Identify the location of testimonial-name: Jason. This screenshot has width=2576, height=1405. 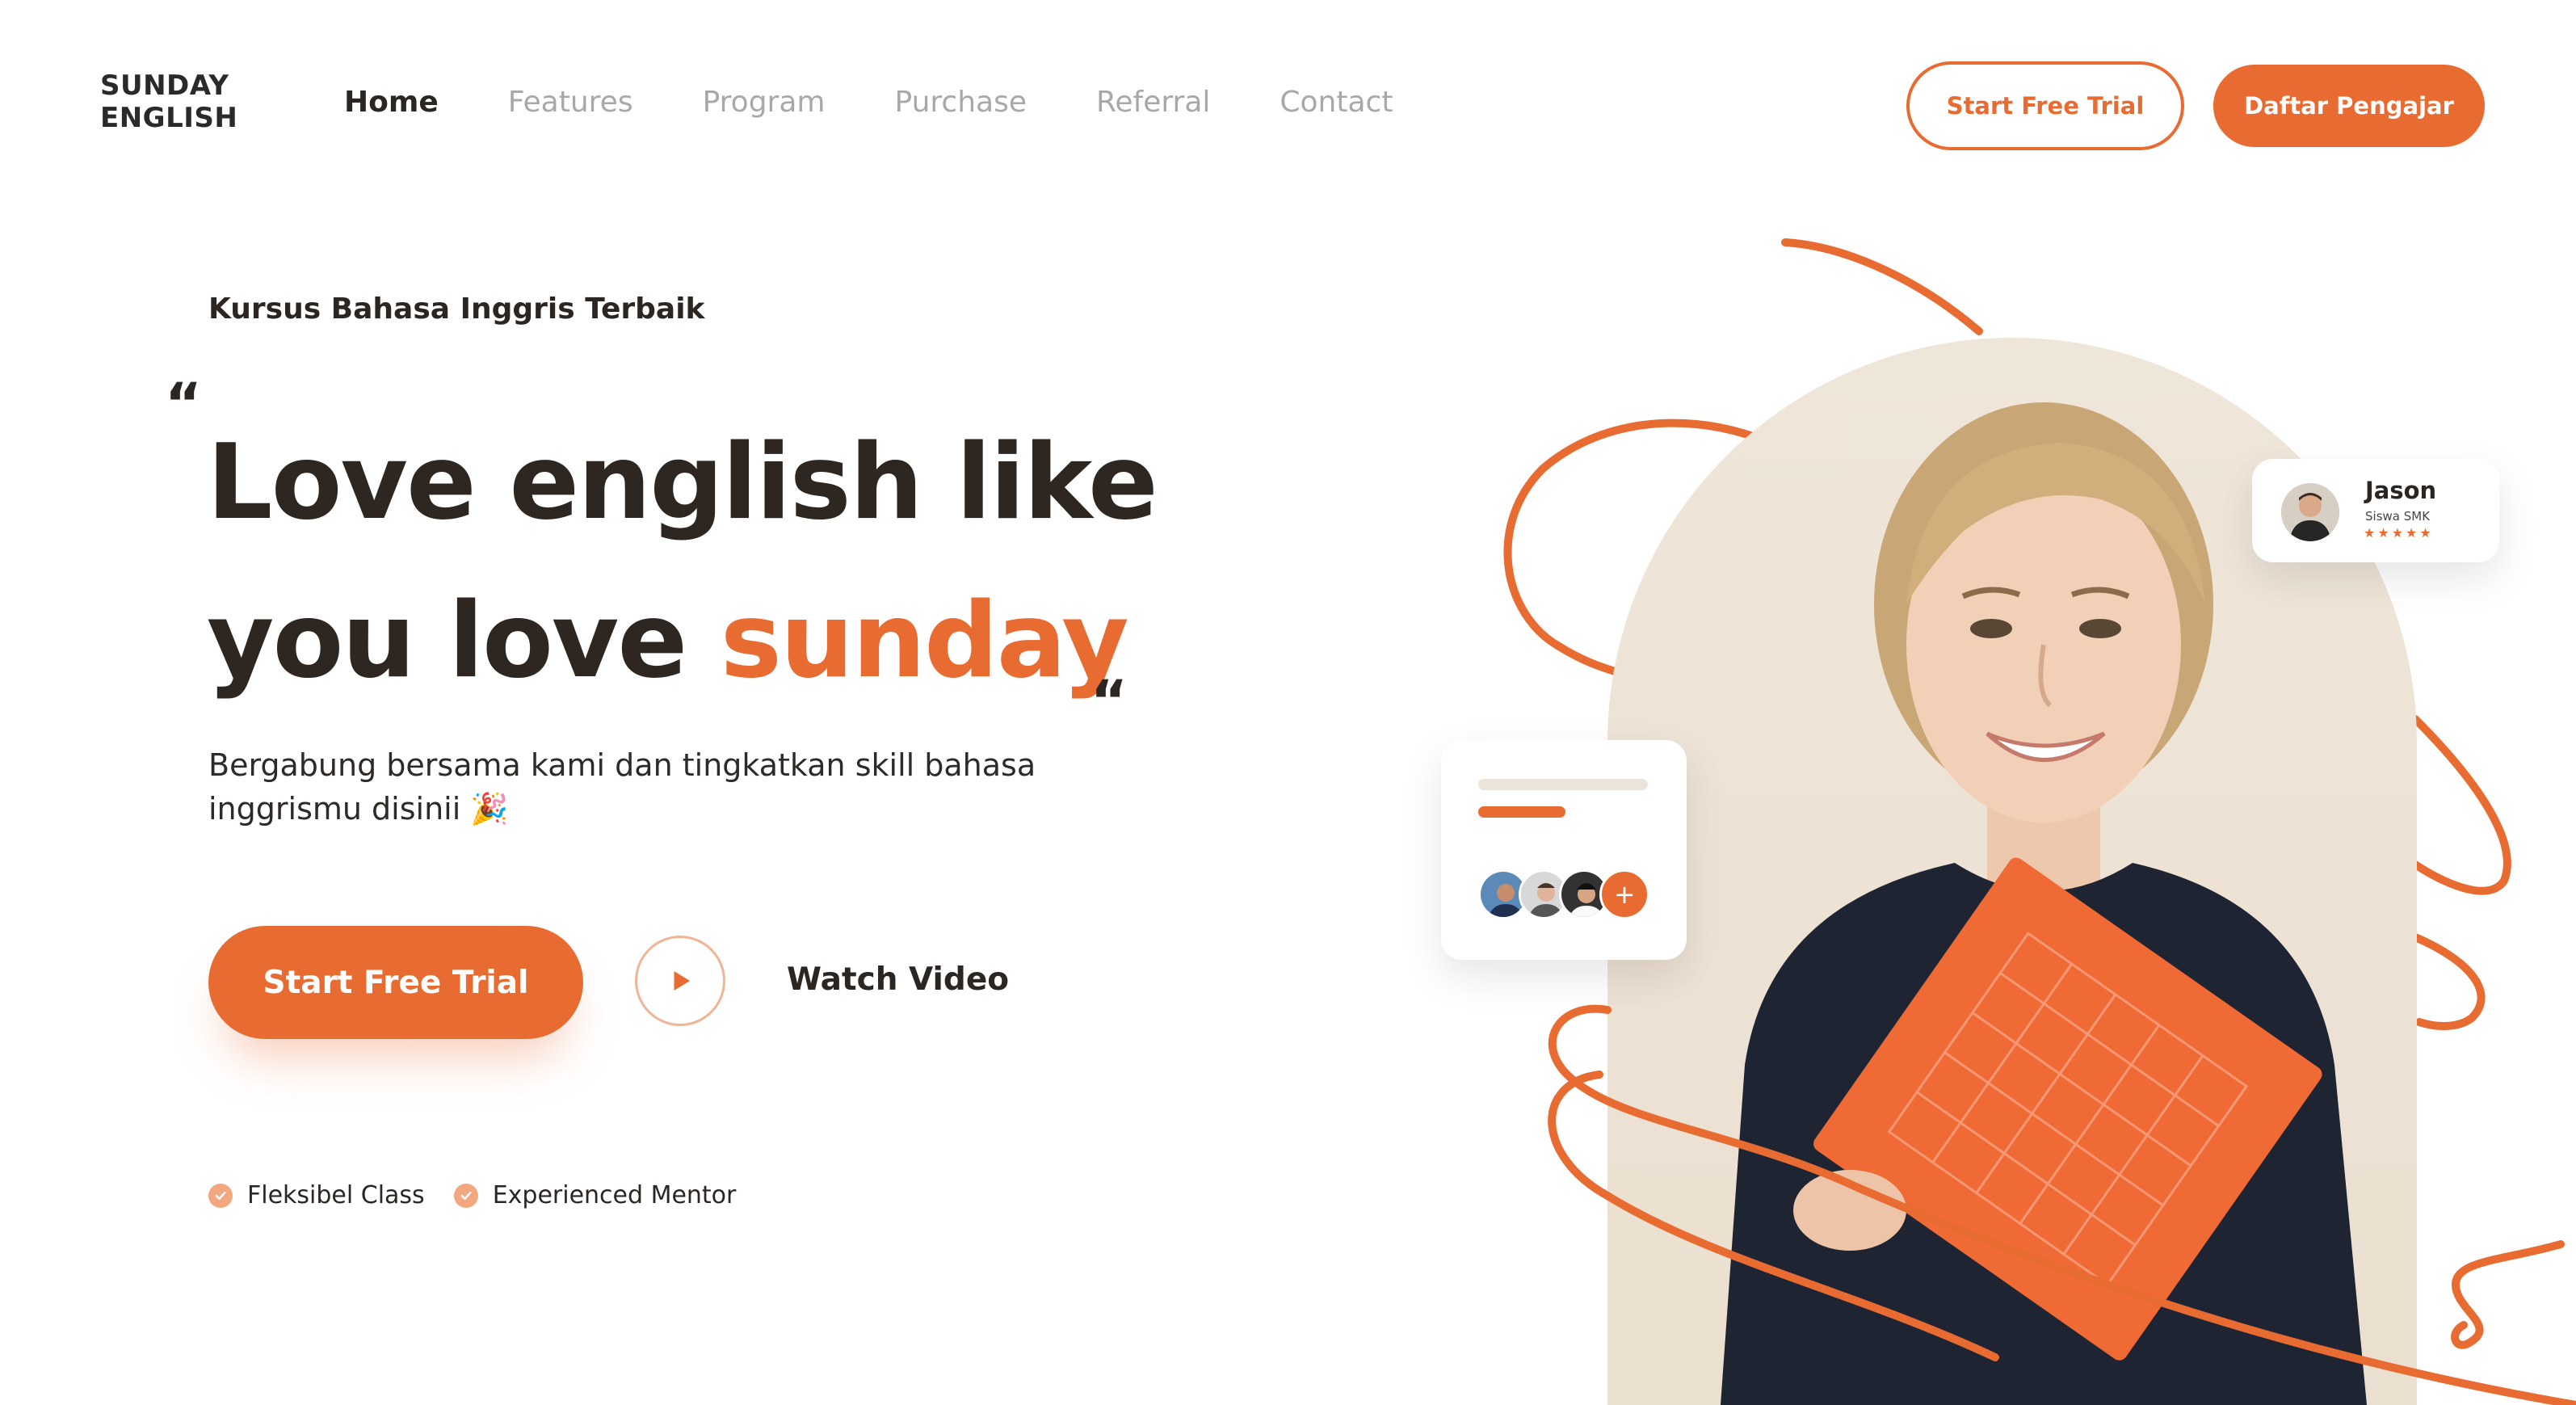
(2401, 491).